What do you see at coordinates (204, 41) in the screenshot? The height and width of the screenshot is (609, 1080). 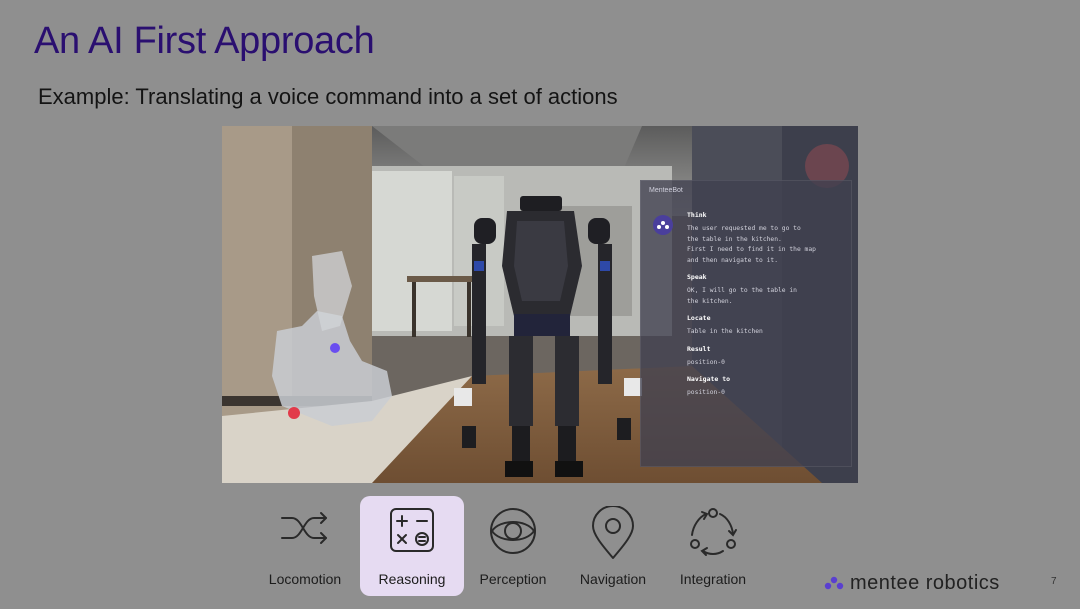 I see `slide-title: An AI First Approach` at bounding box center [204, 41].